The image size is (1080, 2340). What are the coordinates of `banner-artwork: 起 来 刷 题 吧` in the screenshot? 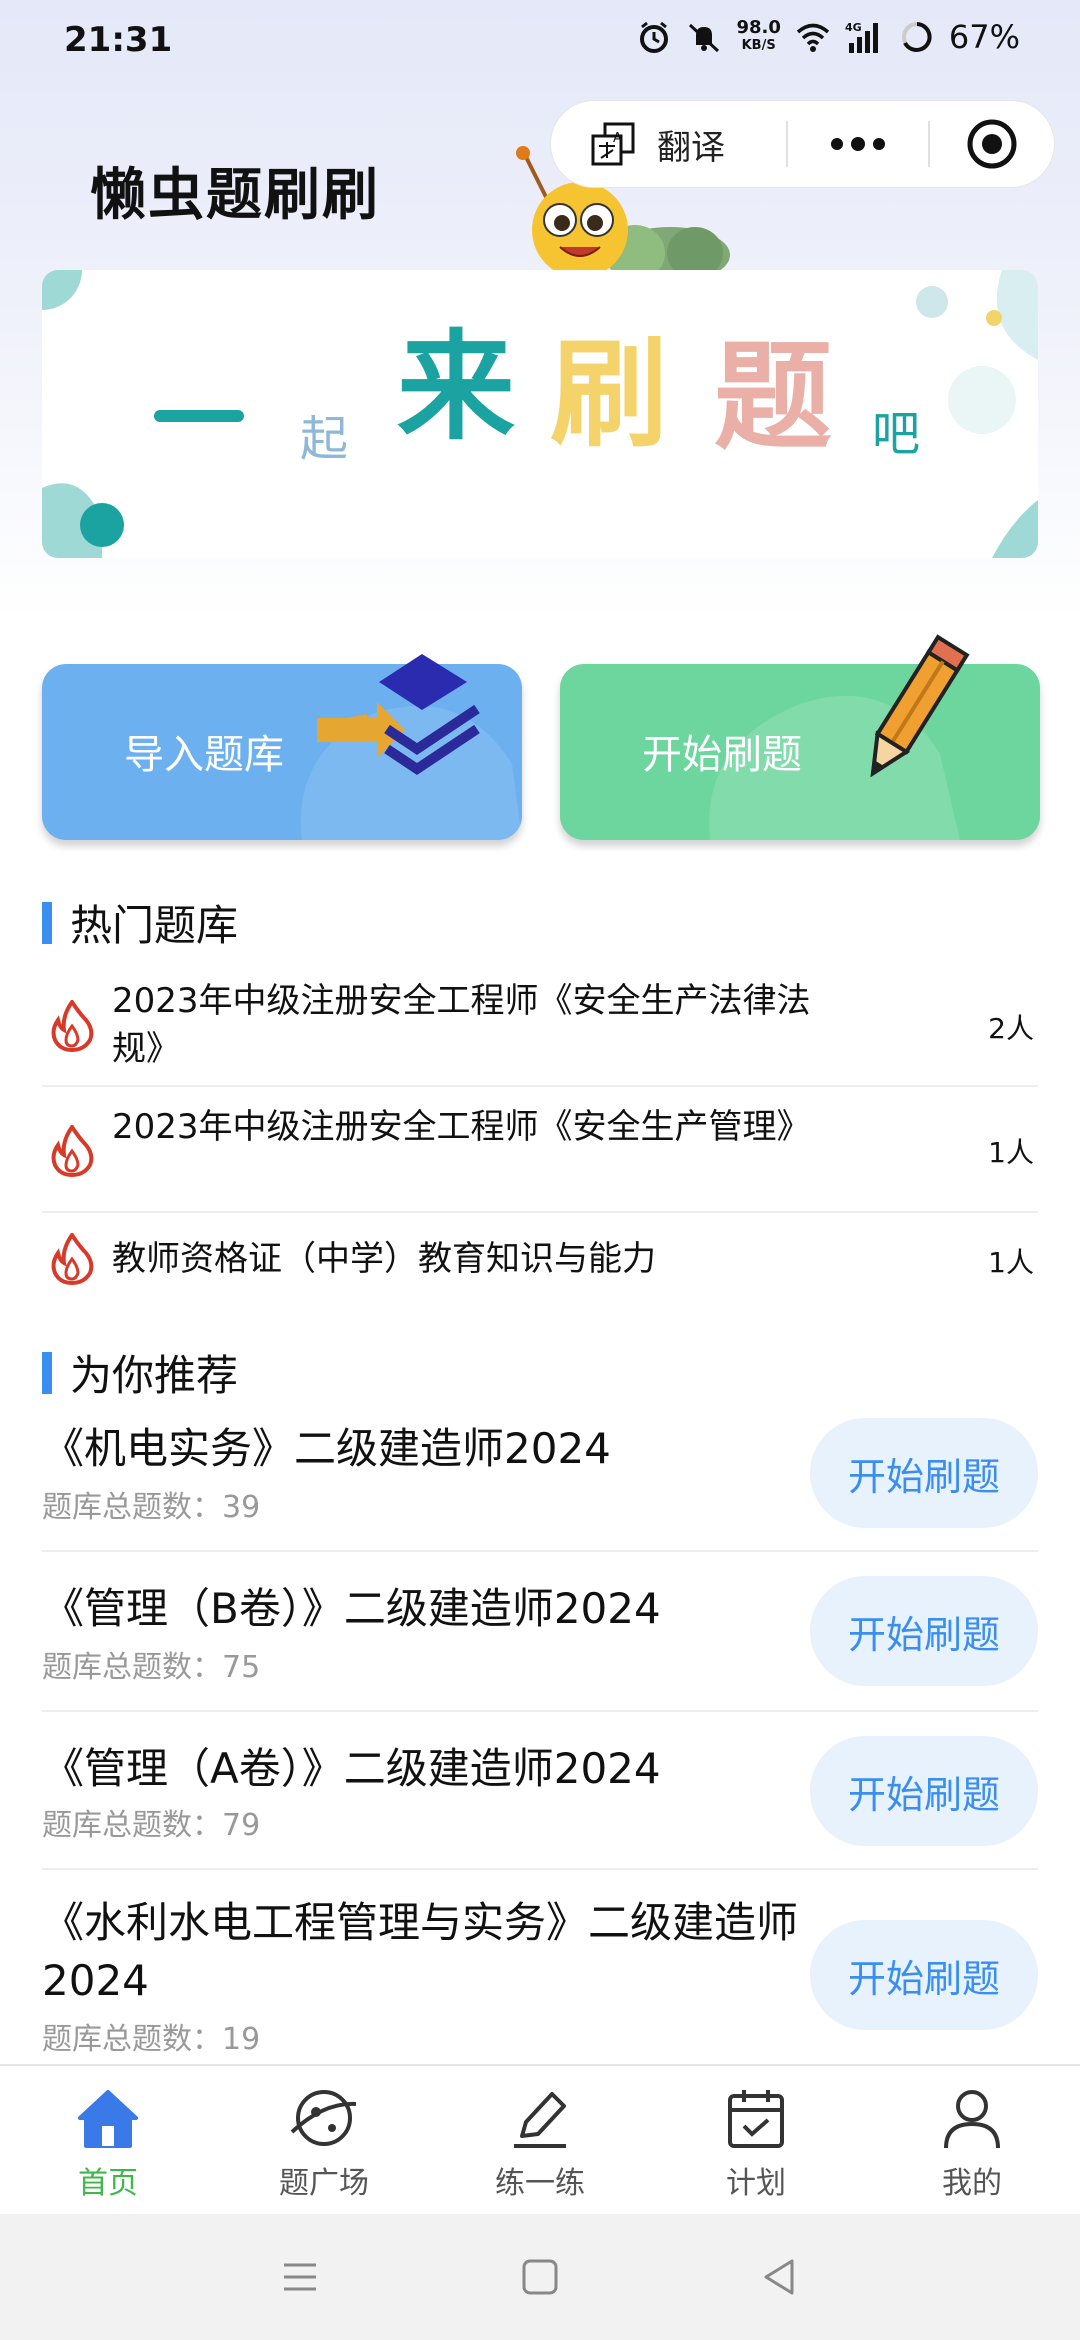 It's located at (540, 414).